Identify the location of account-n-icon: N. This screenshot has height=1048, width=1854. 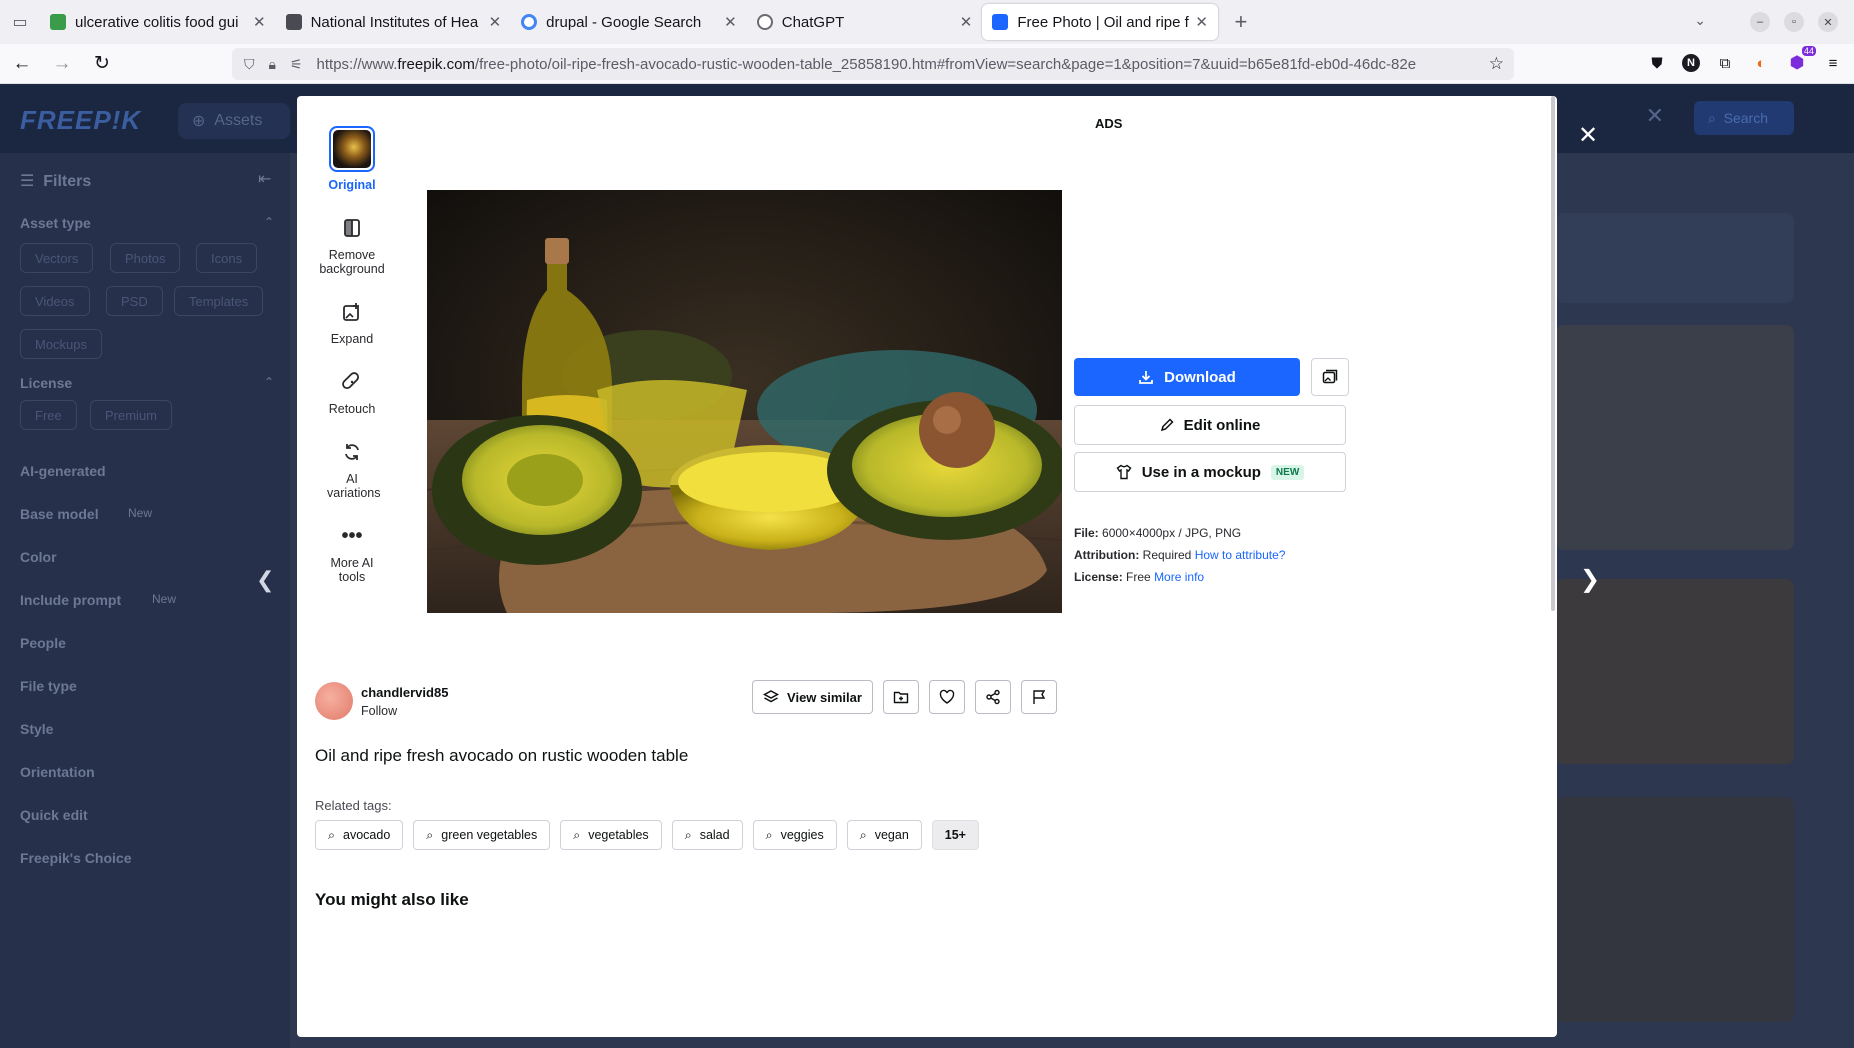
(1691, 63).